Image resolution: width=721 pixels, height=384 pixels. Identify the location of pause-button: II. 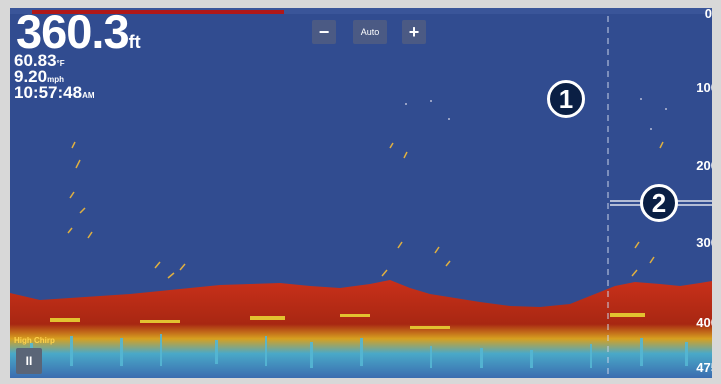
(29, 361).